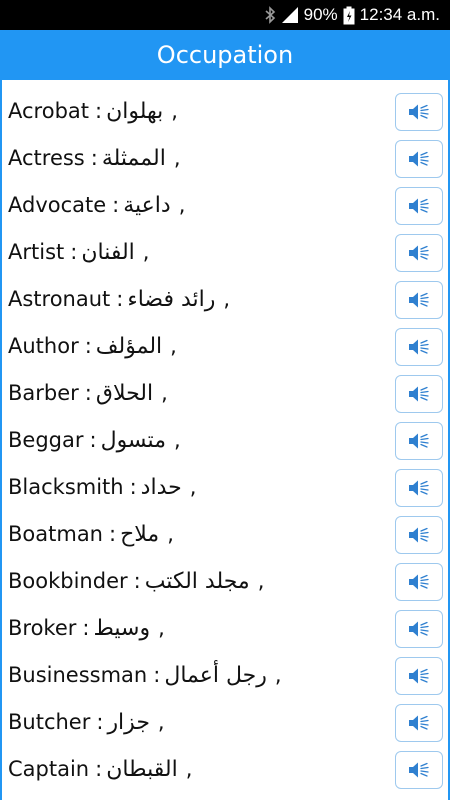 The image size is (450, 800). Describe the element at coordinates (93, 111) in the screenshot. I see `word-pair: Acrobat : بهلوان ,` at that location.